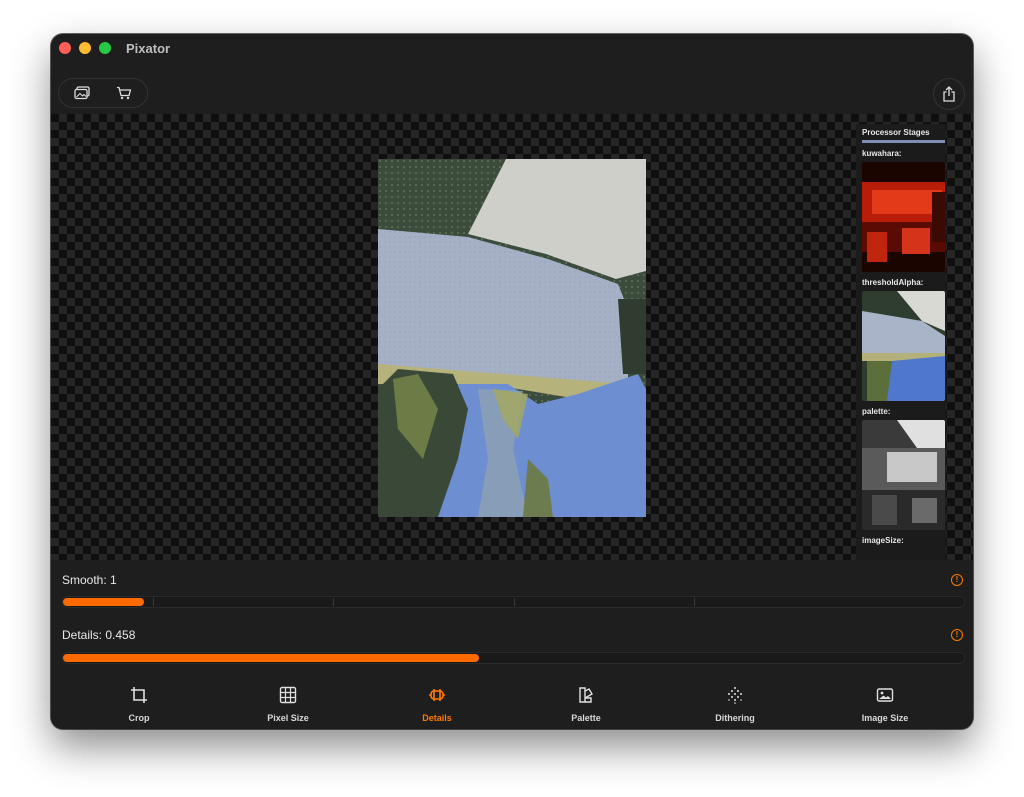 The image size is (1024, 797). Describe the element at coordinates (103, 93) in the screenshot. I see `toolbar-left-group` at that location.